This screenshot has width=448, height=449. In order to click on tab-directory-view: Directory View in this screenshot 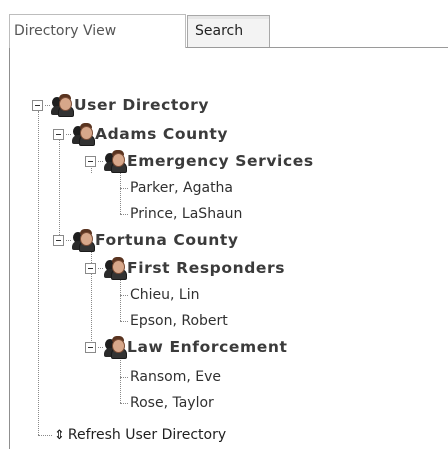, I will do `click(97, 31)`.